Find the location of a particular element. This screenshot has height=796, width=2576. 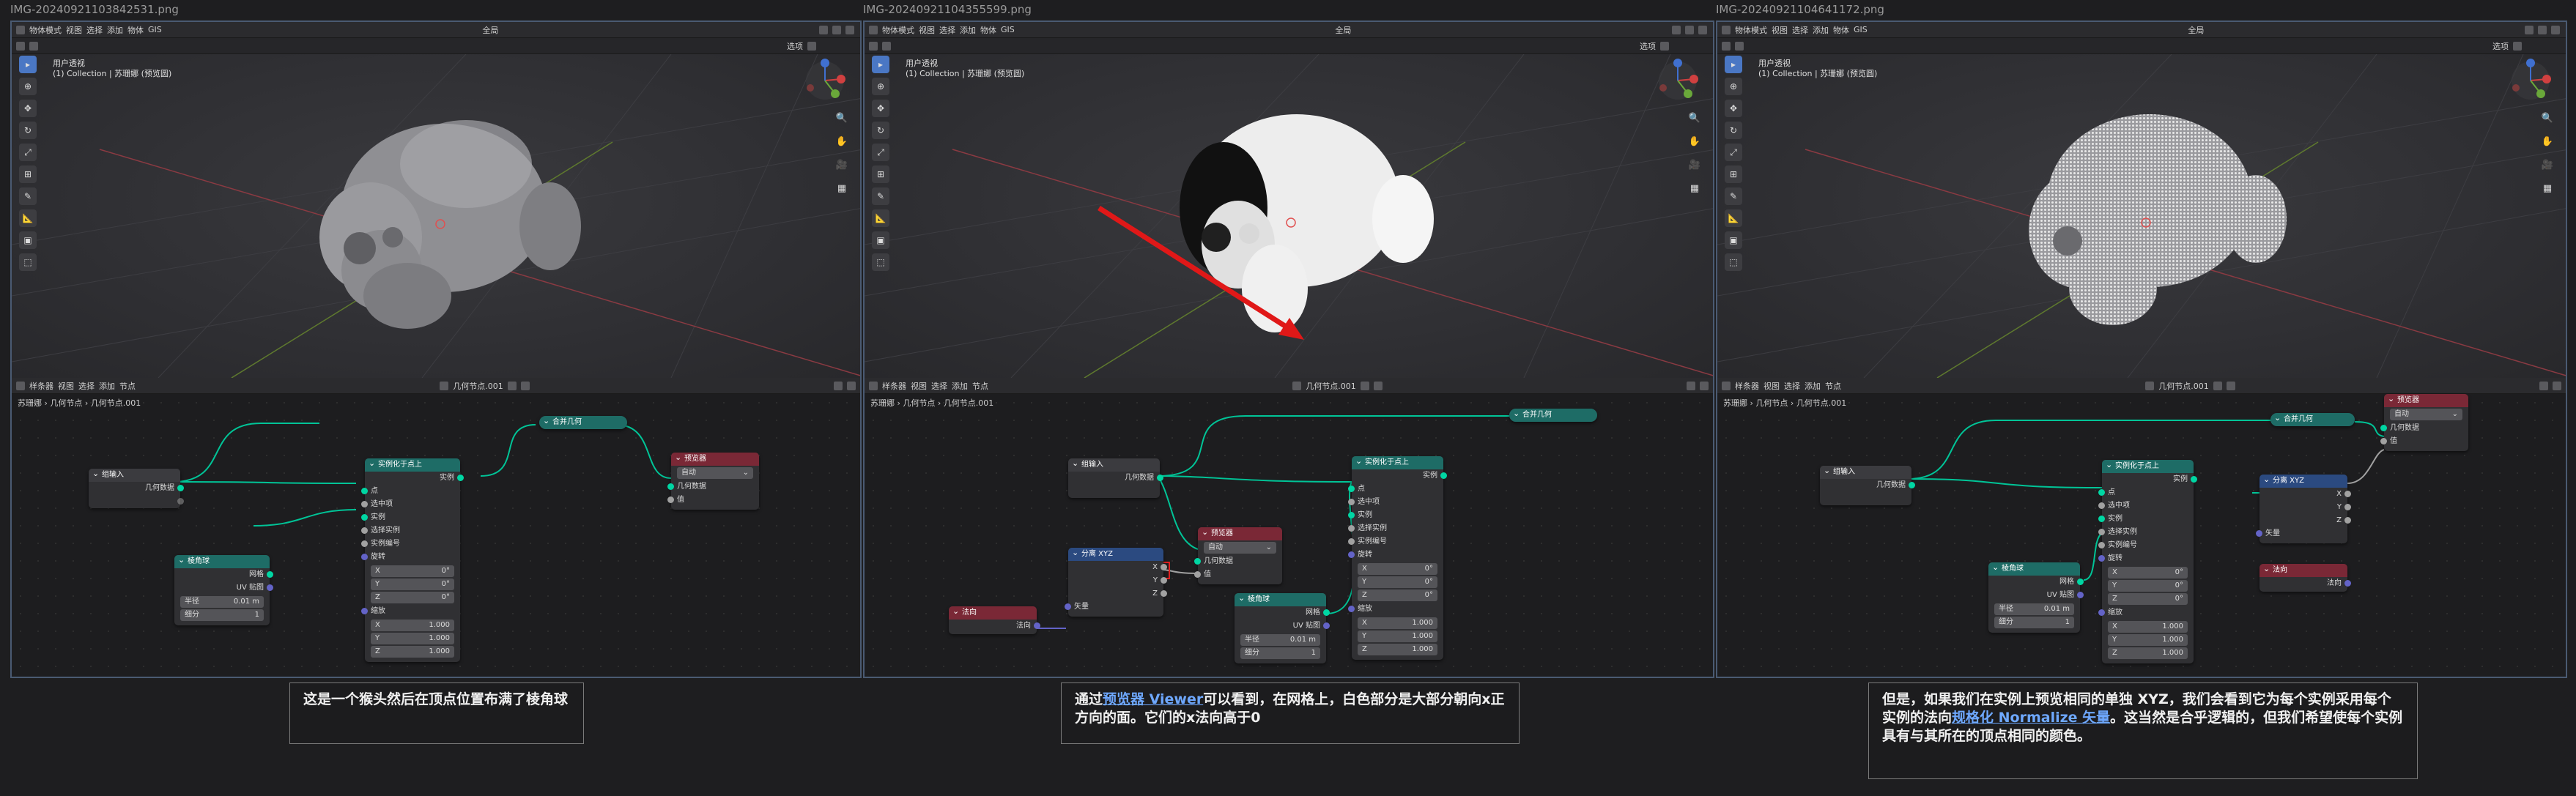

select-mode-icon is located at coordinates (1739, 46).